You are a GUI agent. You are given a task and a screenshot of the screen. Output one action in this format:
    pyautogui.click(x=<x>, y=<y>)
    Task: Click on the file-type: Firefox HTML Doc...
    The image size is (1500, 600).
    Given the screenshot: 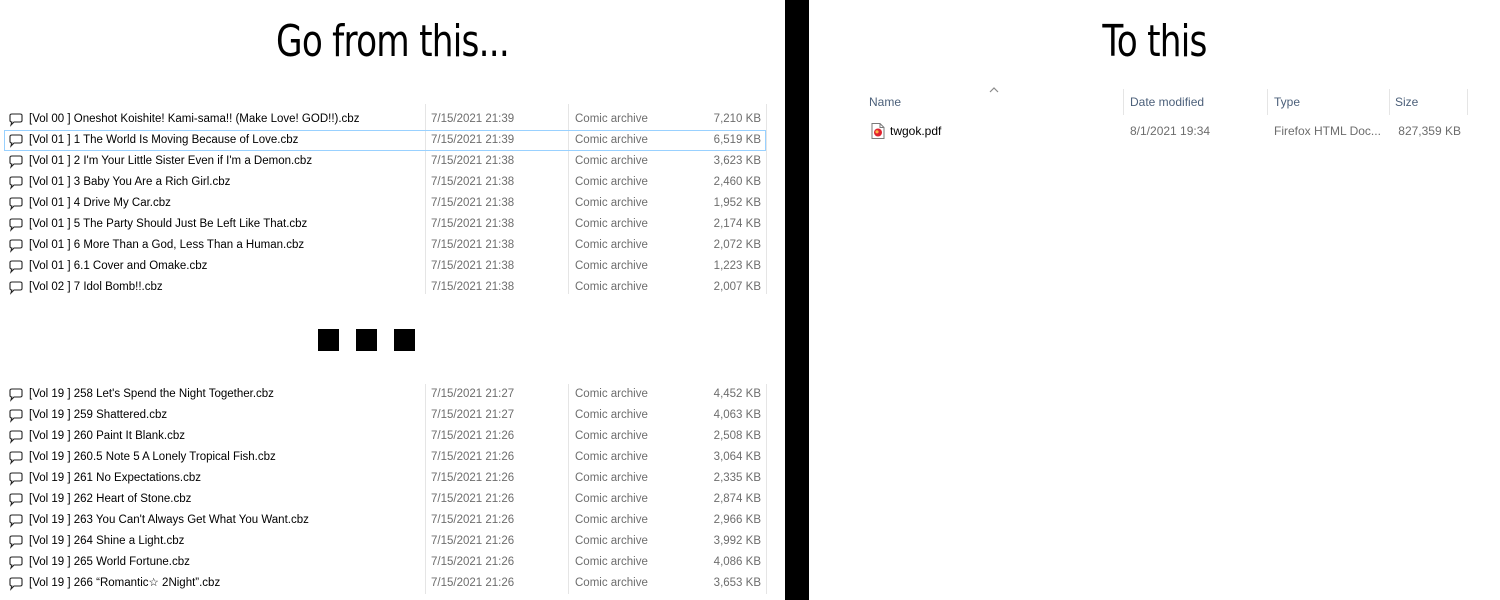 What is the action you would take?
    pyautogui.click(x=1327, y=131)
    